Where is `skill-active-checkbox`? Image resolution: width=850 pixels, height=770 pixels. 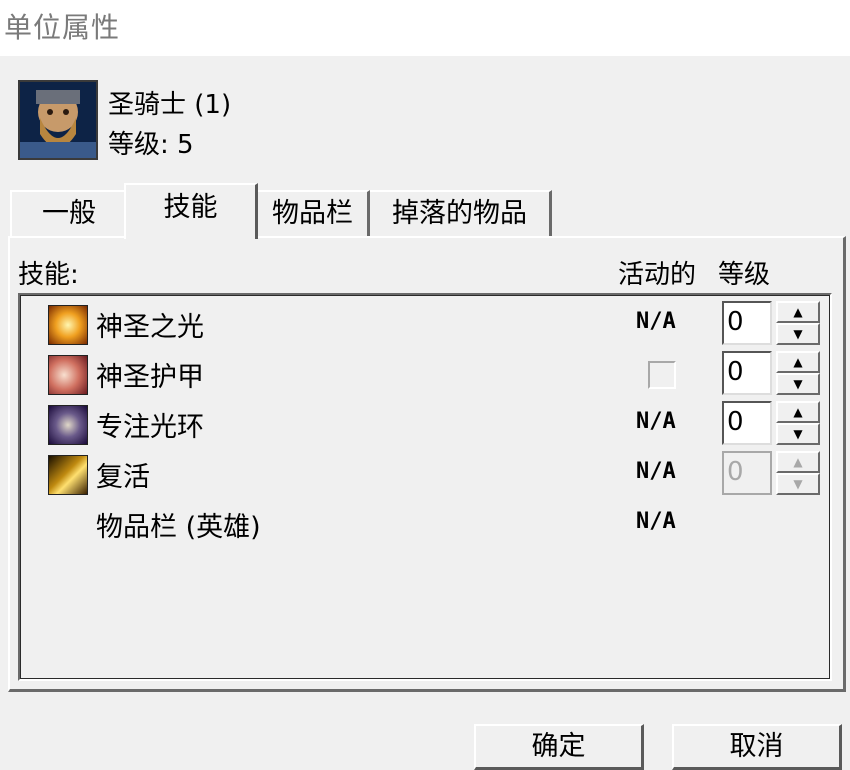
skill-active-checkbox is located at coordinates (662, 375).